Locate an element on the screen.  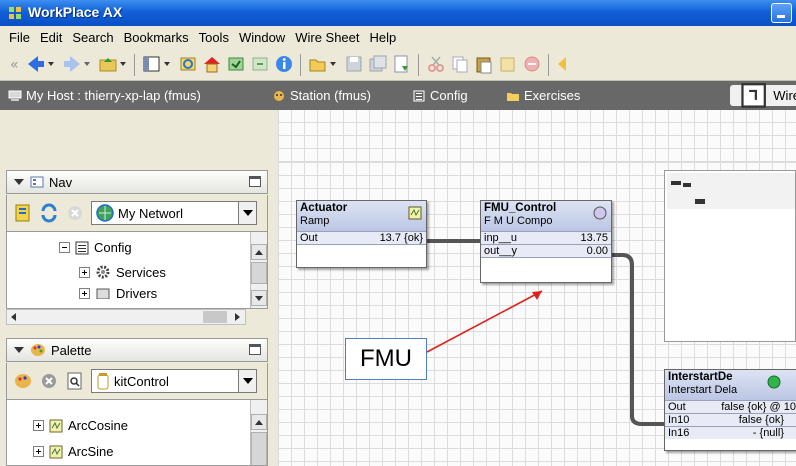
block-actuator: Actuator Ramp Out 13.7 {ok} is located at coordinates (361, 234).